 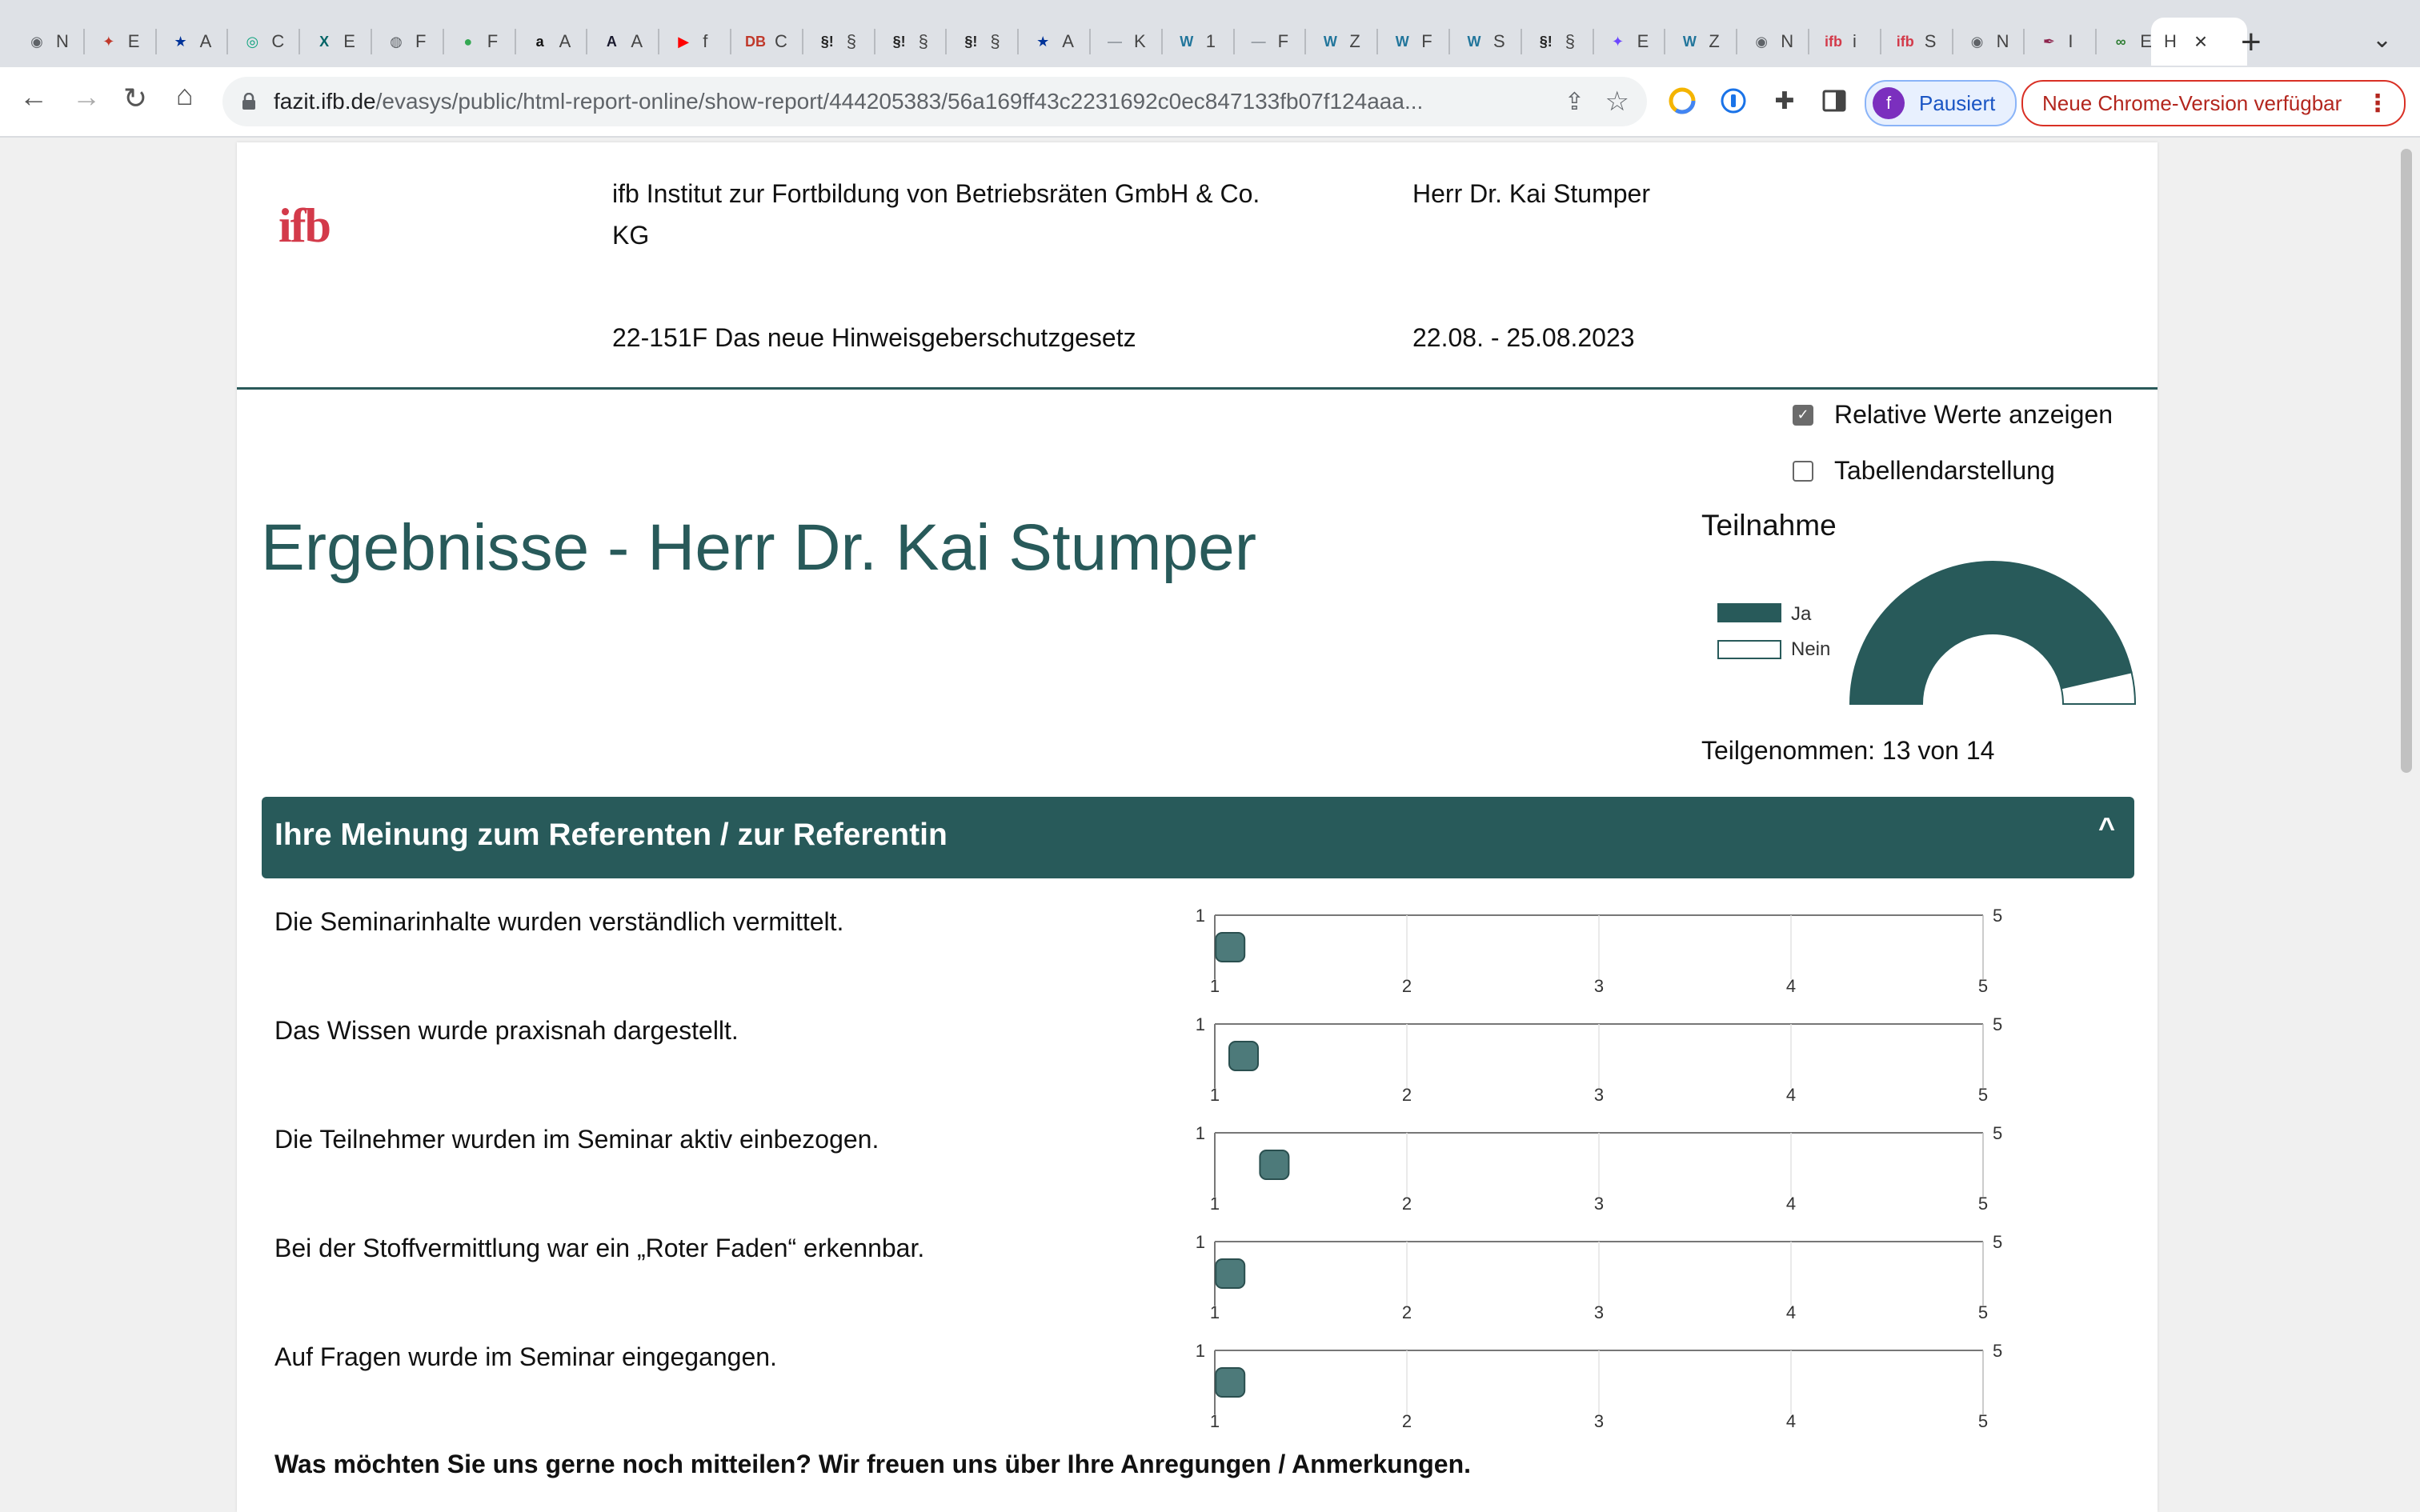 I want to click on tab-search-chevron-icon: ⌄, so click(x=2382, y=40).